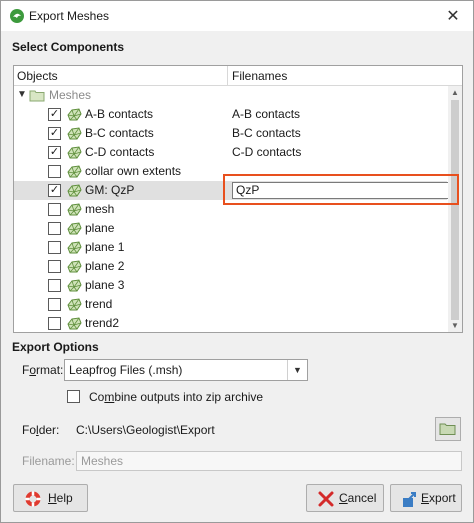  Describe the element at coordinates (230, 285) in the screenshot. I see `tree-row-plane-3: plane 3` at that location.